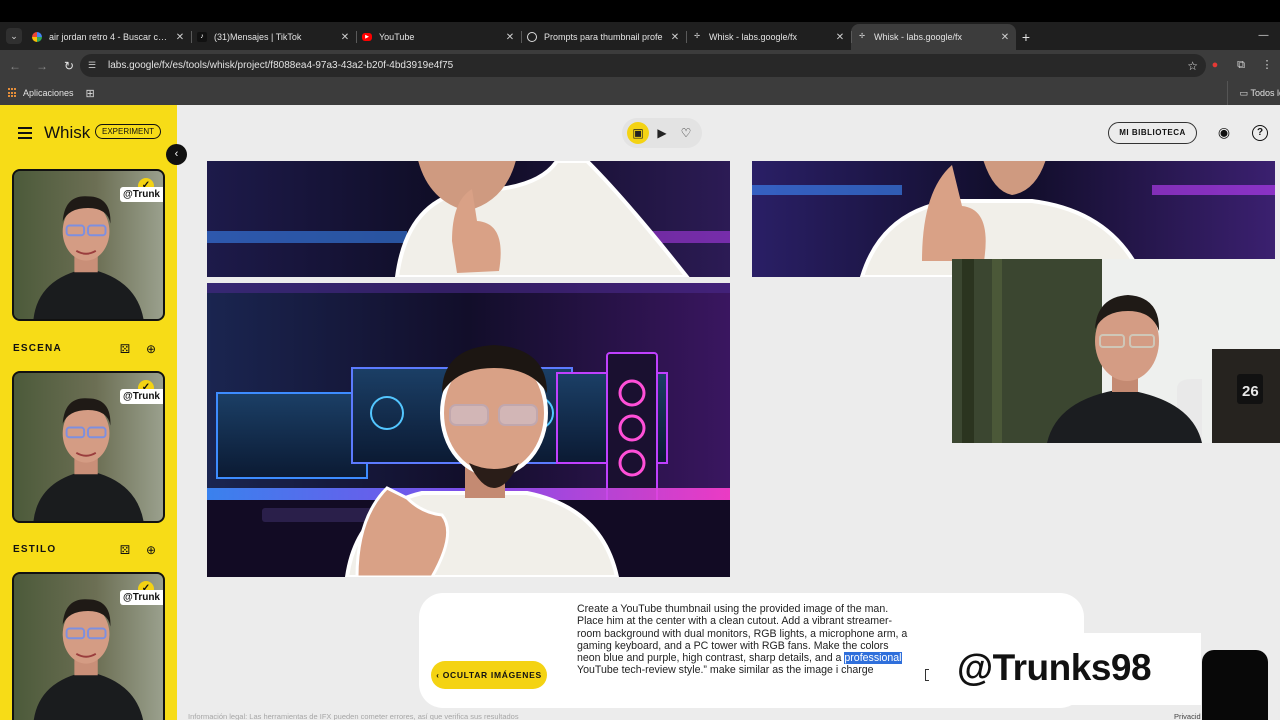 This screenshot has height=720, width=1280. I want to click on site-info-icon: ☰, so click(94, 65).